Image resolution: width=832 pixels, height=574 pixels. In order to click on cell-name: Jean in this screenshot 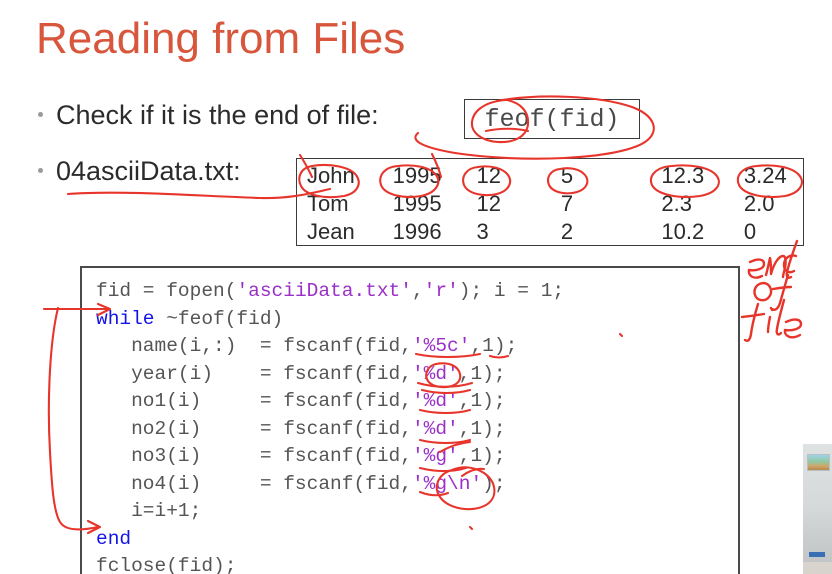, I will do `click(331, 231)`.